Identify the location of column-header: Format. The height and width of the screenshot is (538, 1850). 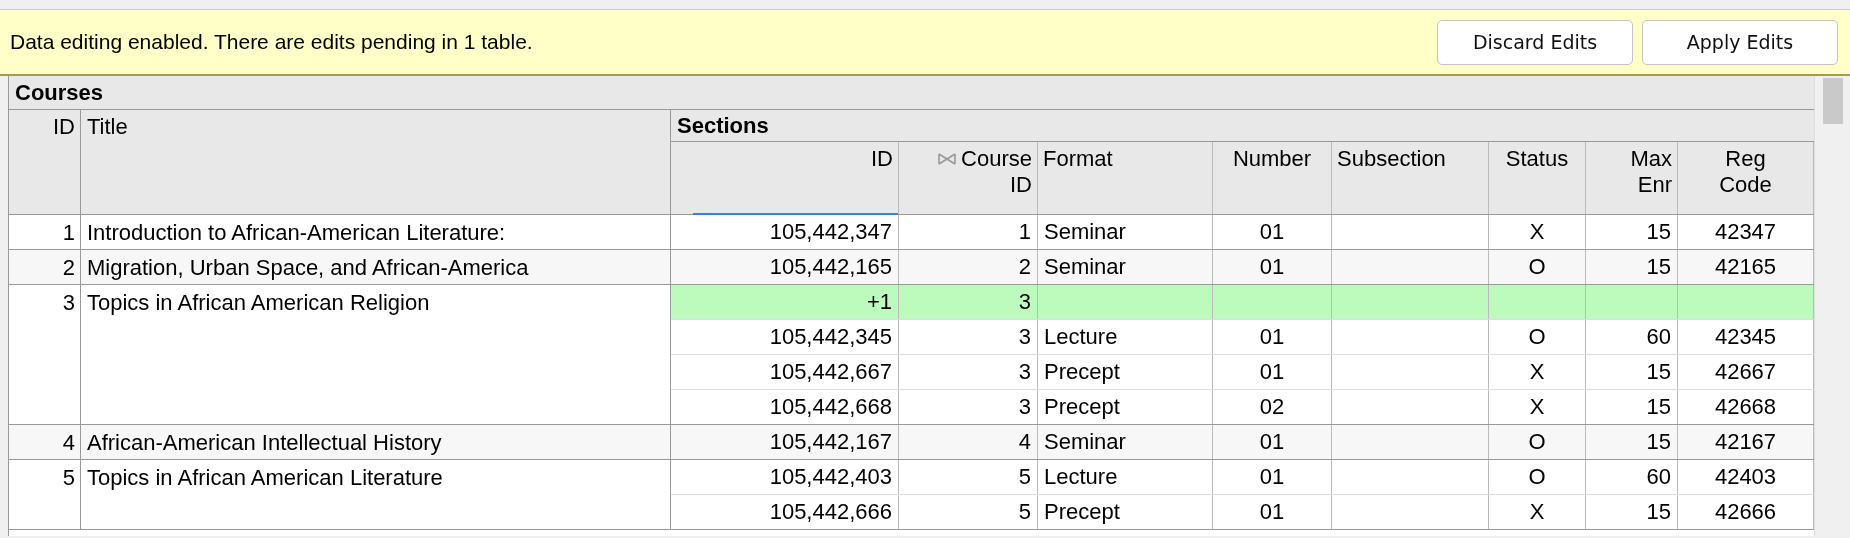
(1125, 178).